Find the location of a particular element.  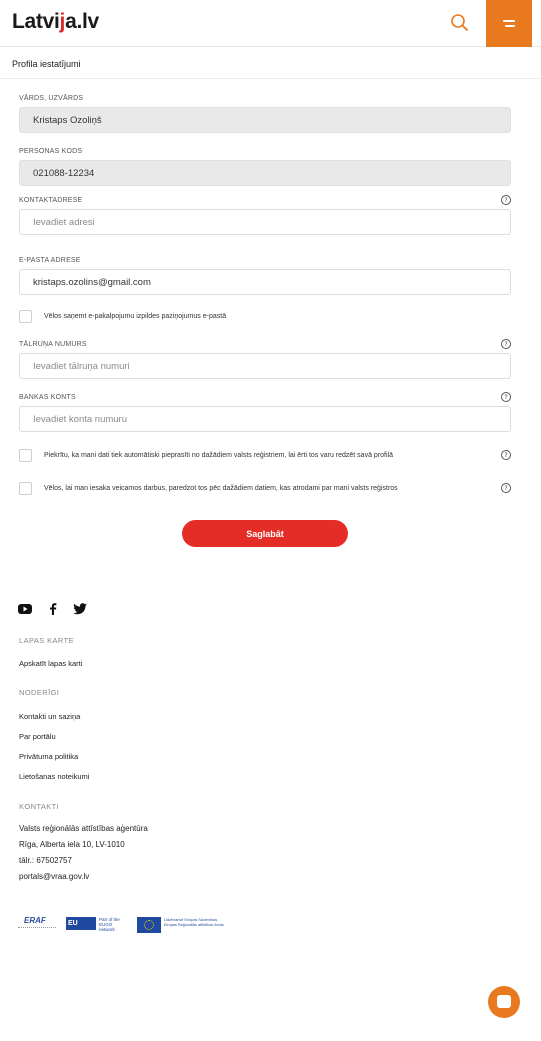

address-placeholder: Ievadiet adresi is located at coordinates (64, 222).